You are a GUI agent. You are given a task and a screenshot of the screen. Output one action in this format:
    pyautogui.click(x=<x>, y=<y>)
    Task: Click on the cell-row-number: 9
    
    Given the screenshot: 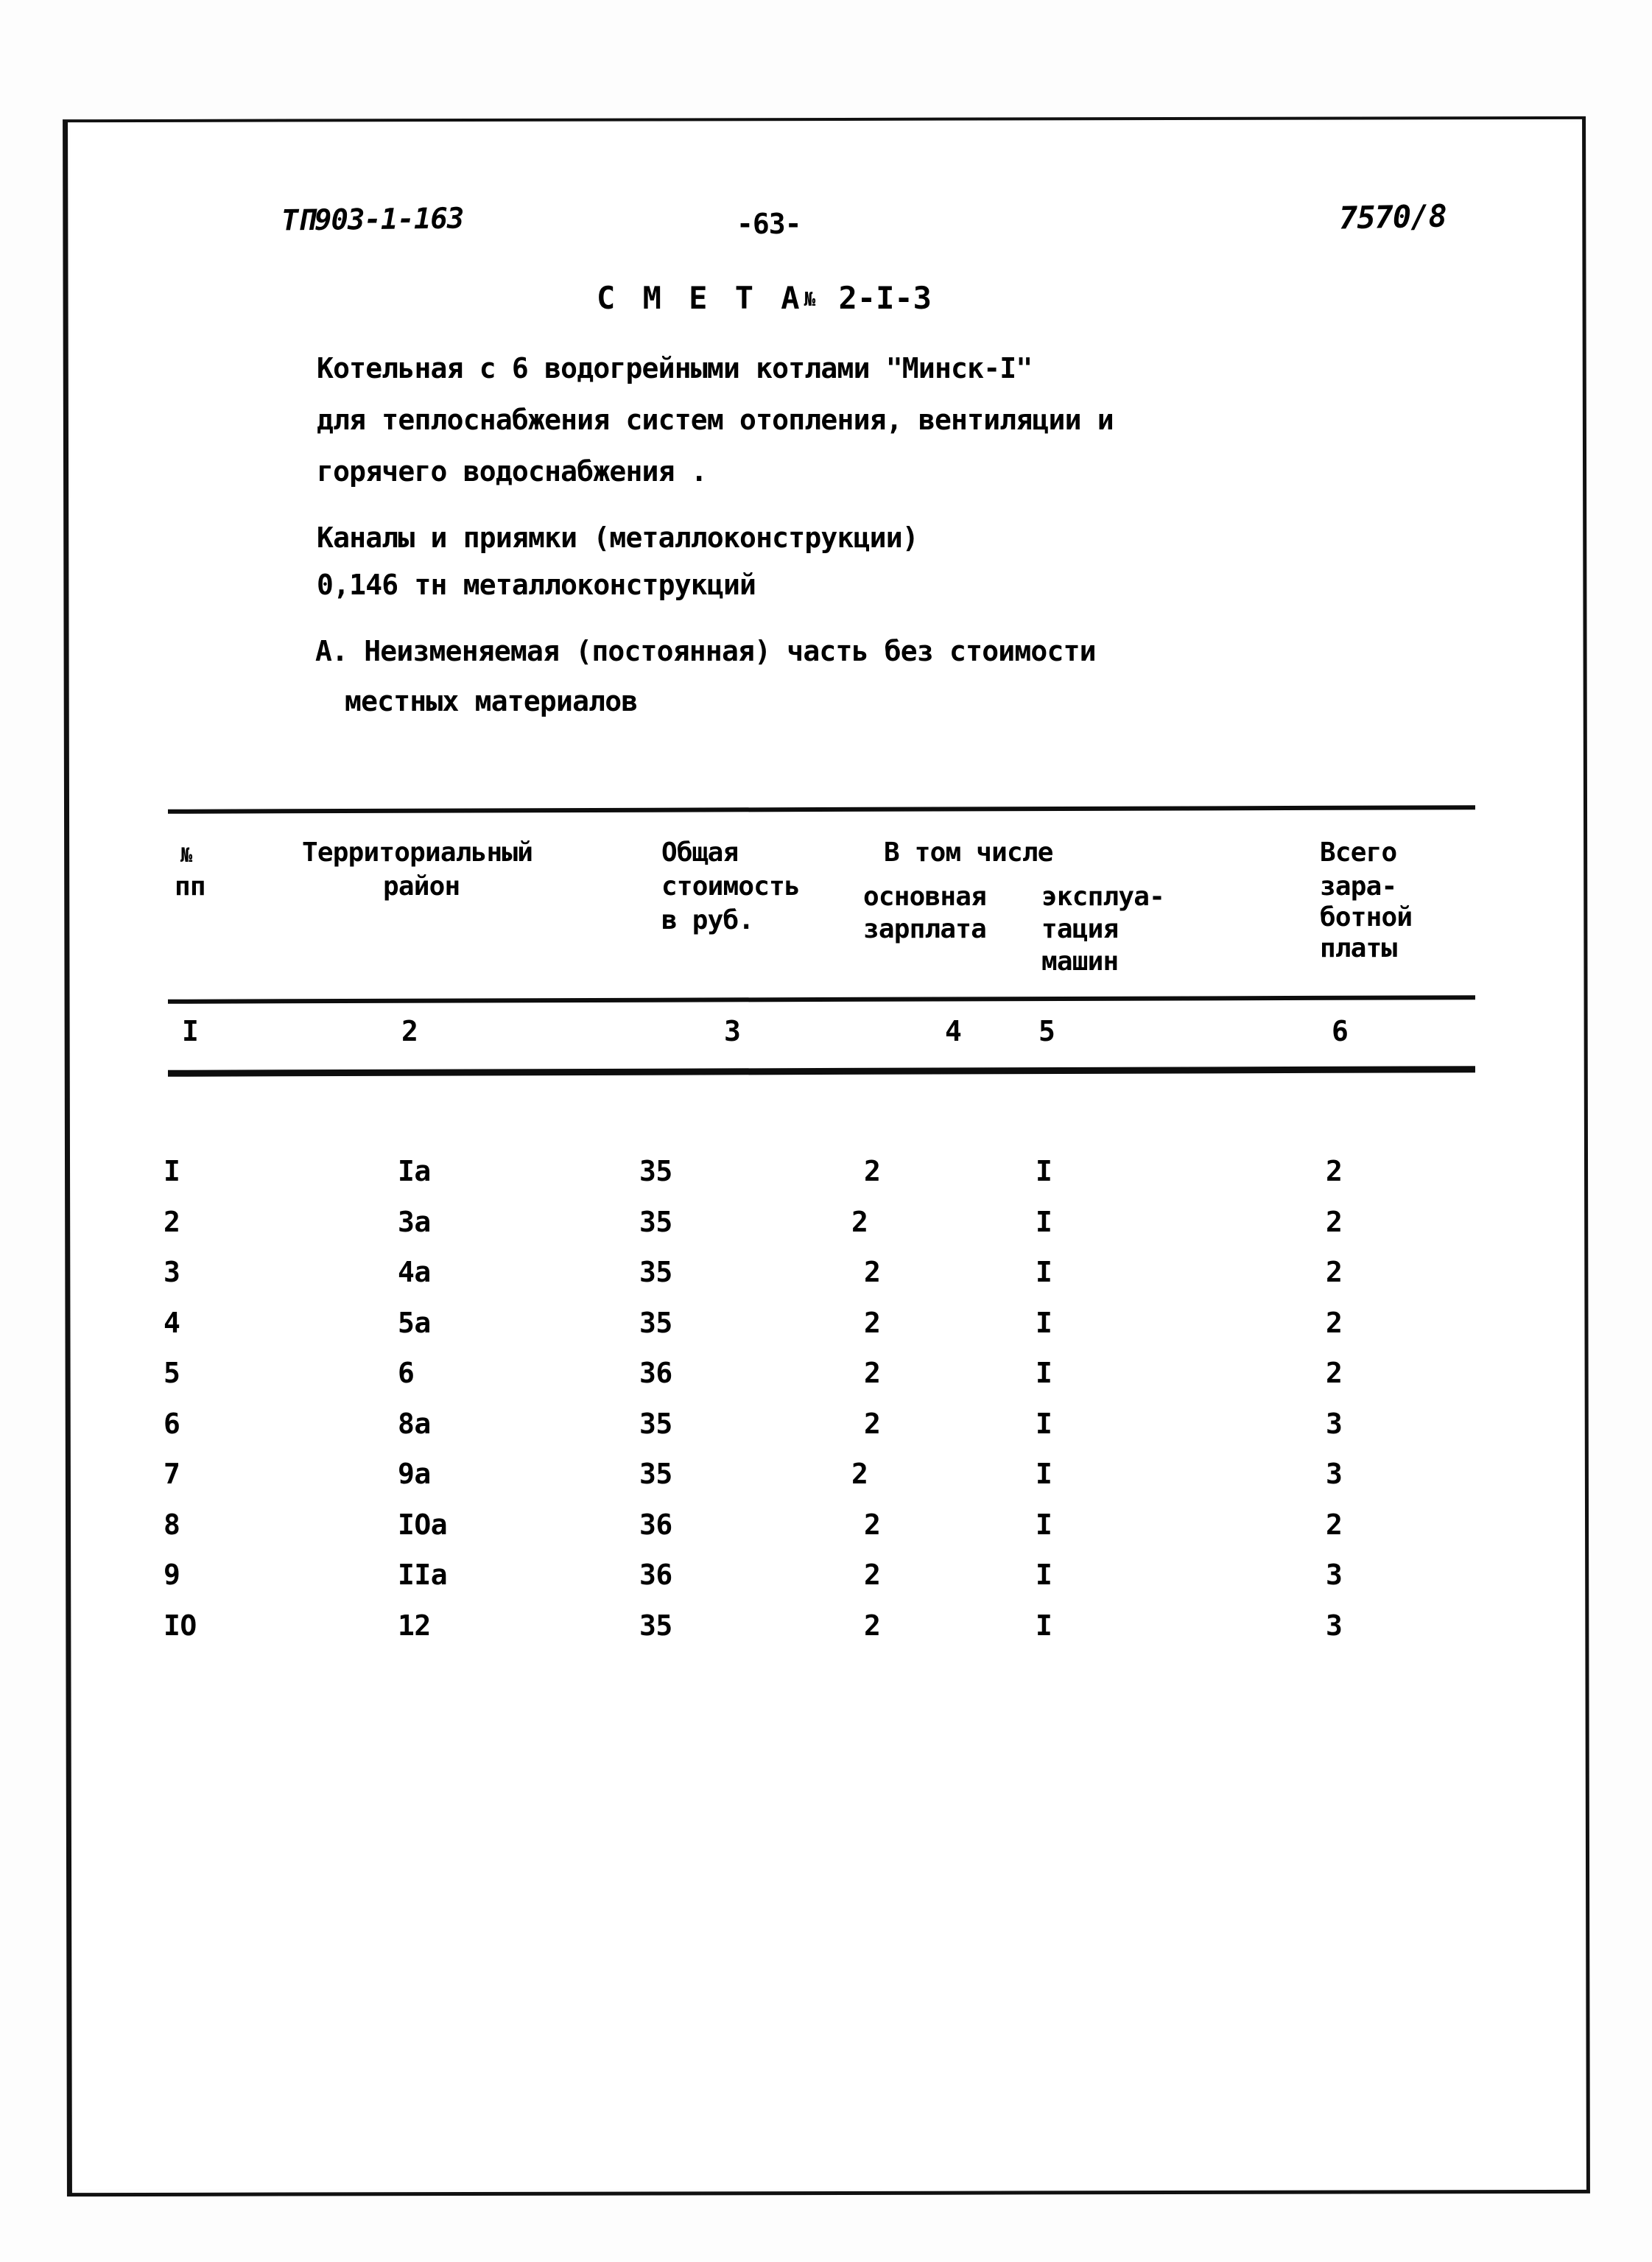 What is the action you would take?
    pyautogui.click(x=172, y=1575)
    